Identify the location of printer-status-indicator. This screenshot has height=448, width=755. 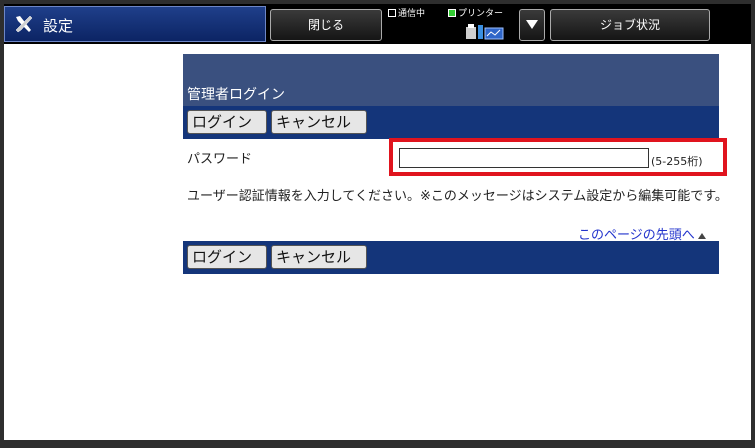
(452, 12).